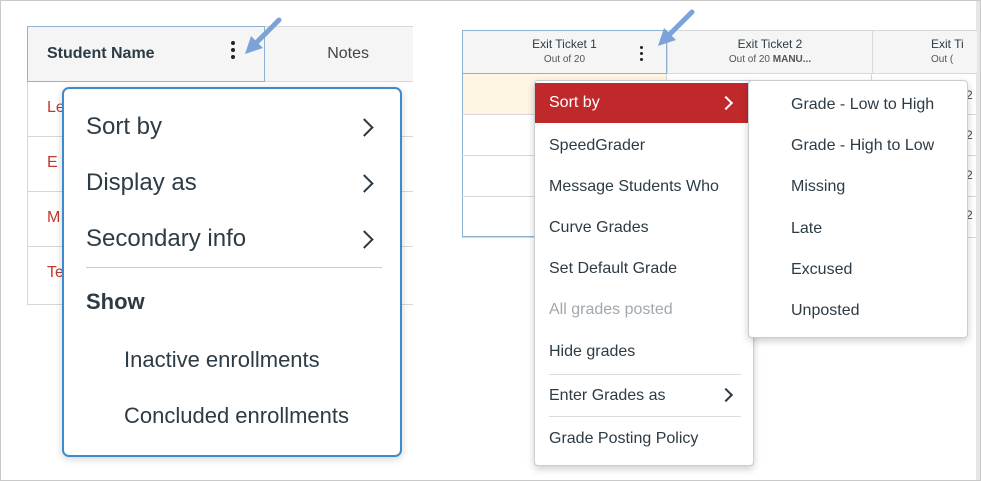 The width and height of the screenshot is (981, 481). I want to click on submenu-item-label: Missing, so click(818, 186).